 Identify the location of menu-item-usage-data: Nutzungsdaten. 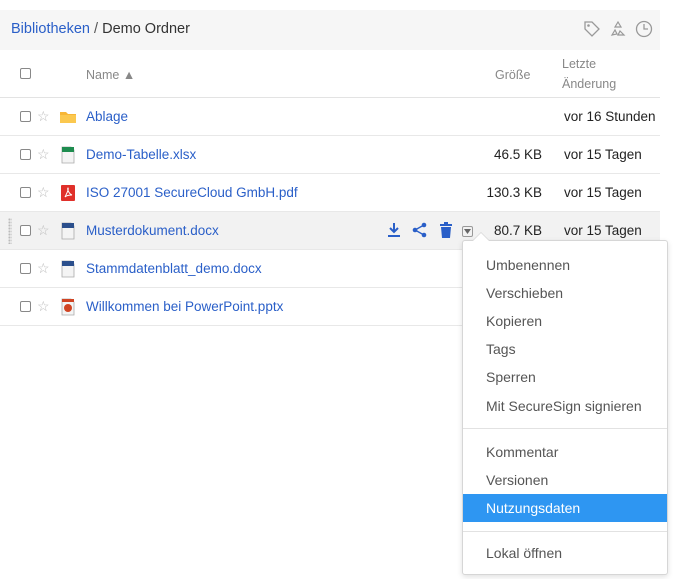
(565, 508).